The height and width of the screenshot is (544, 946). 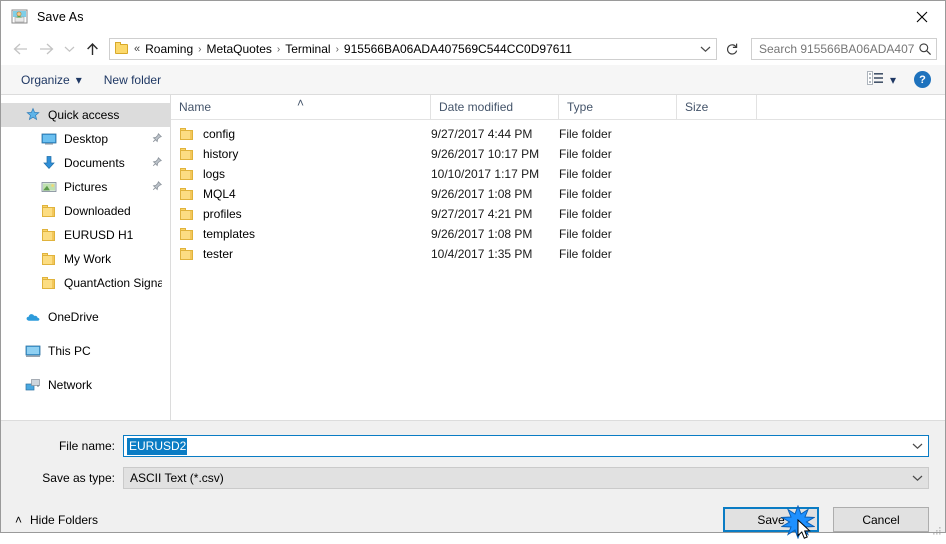 I want to click on view-mode-button: ▾, so click(x=881, y=79).